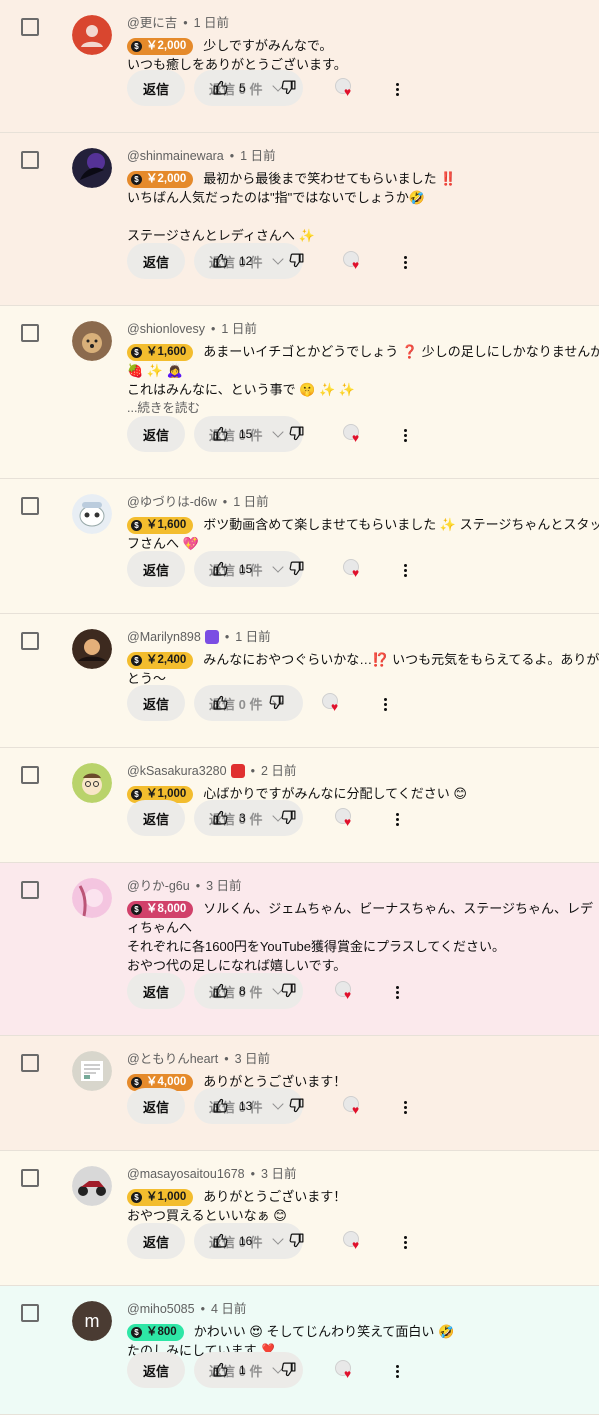  I want to click on comment-time: 4 日前, so click(228, 1309).